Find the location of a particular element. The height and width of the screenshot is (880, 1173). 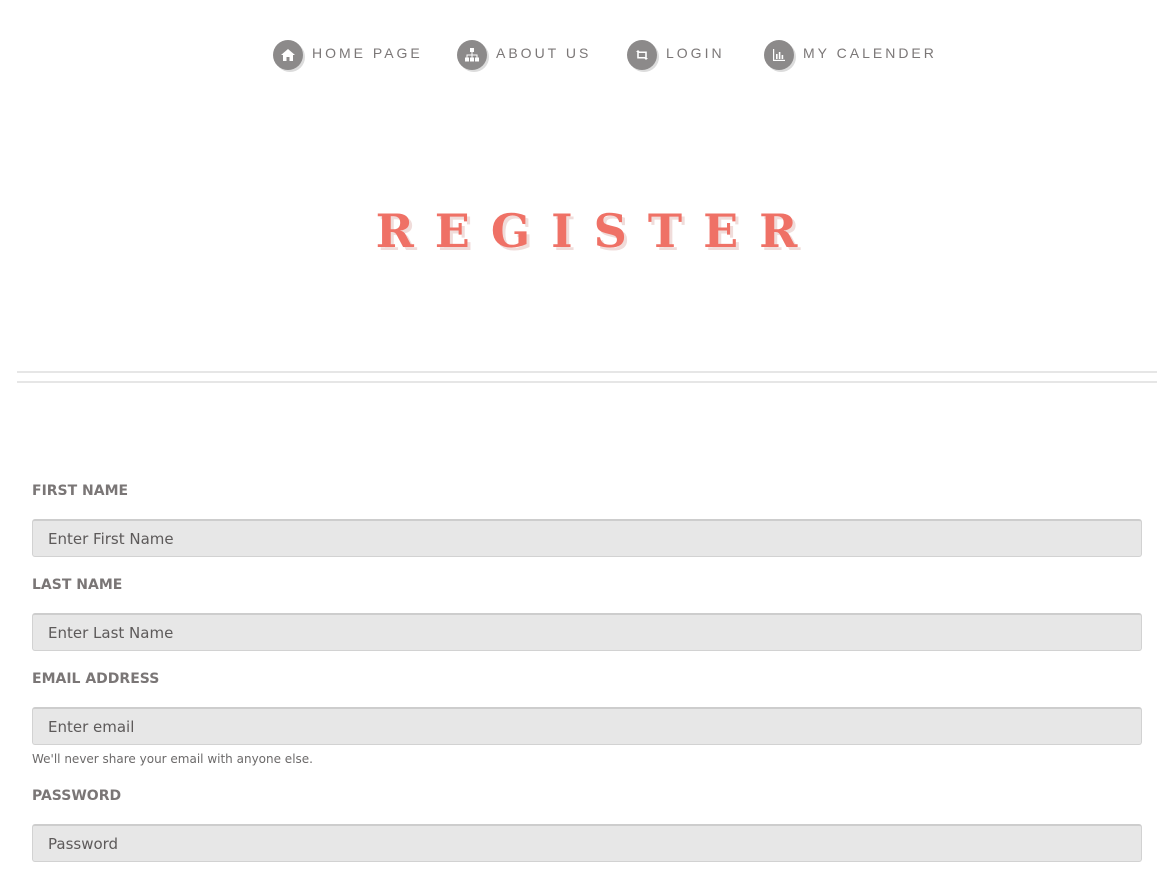

home-icon is located at coordinates (288, 55).